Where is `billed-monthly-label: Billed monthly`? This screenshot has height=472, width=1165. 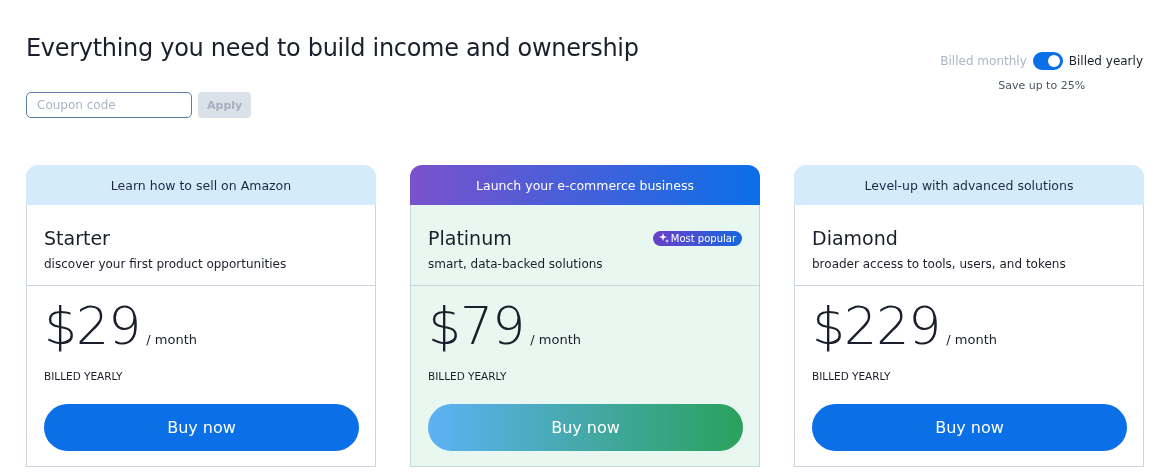
billed-monthly-label: Billed monthly is located at coordinates (983, 61).